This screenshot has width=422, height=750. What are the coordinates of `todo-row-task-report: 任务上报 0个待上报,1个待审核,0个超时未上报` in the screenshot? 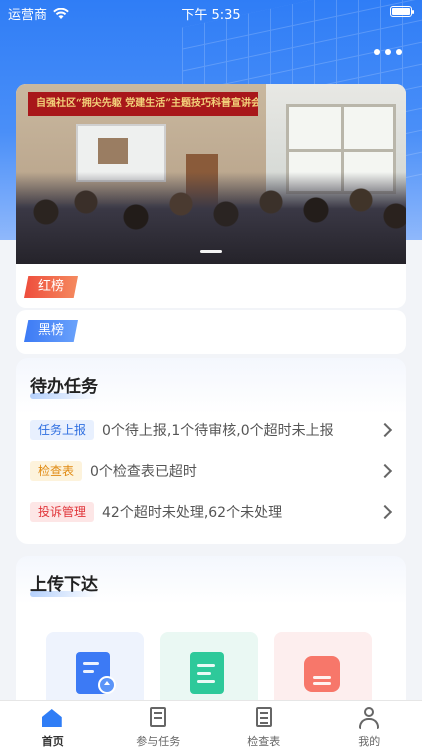 It's located at (213, 430).